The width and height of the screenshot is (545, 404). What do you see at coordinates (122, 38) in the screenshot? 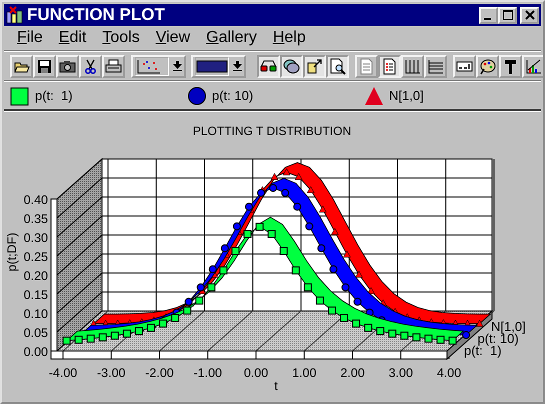
I see `menu-item: Tools` at bounding box center [122, 38].